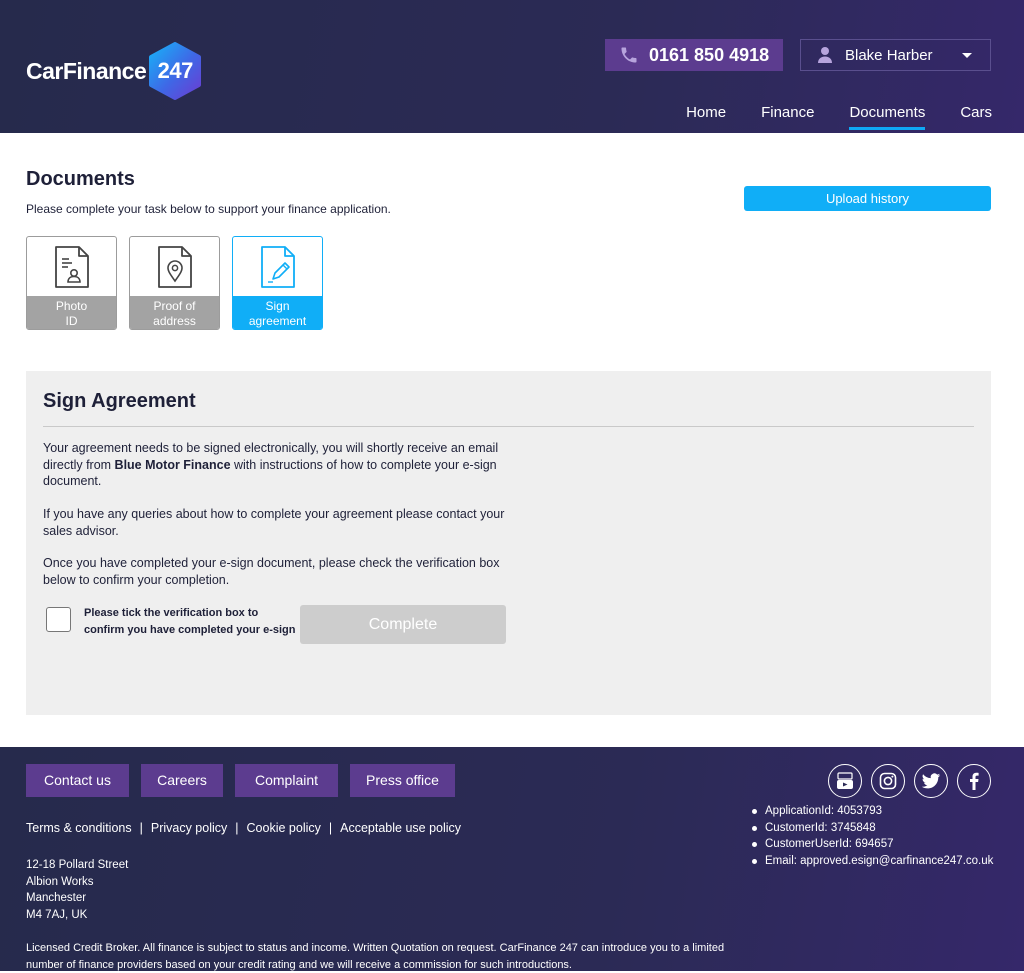 The height and width of the screenshot is (973, 1024). Describe the element at coordinates (709, 54) in the screenshot. I see `phone-number: 0161 850 4918` at that location.